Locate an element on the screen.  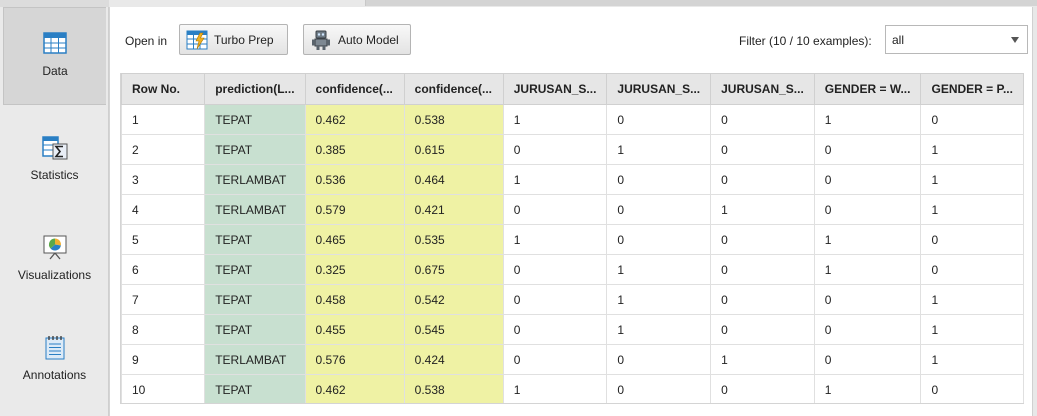
turbo-prep-label: Turbo Prep is located at coordinates (244, 39).